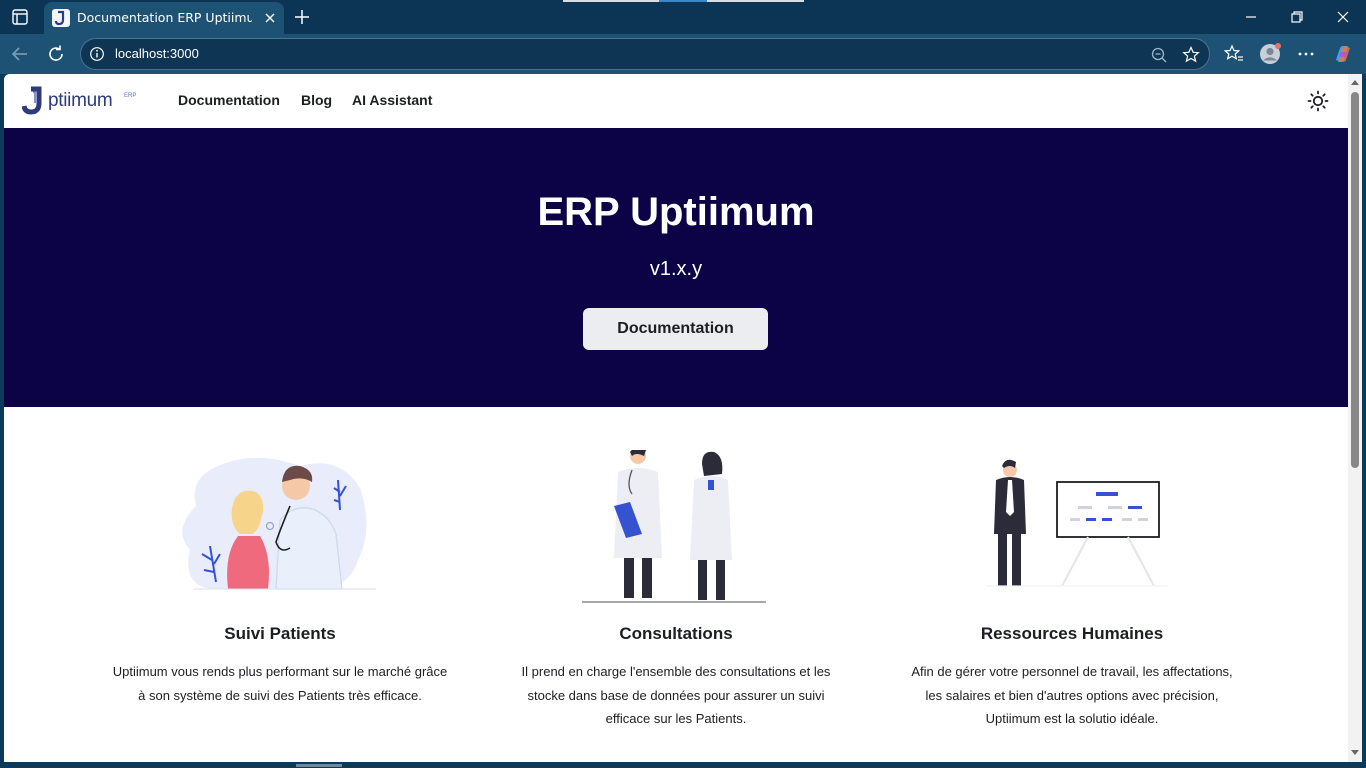 Image resolution: width=1366 pixels, height=768 pixels. Describe the element at coordinates (676, 212) in the screenshot. I see `hero-title: ERP Uptiimum` at that location.